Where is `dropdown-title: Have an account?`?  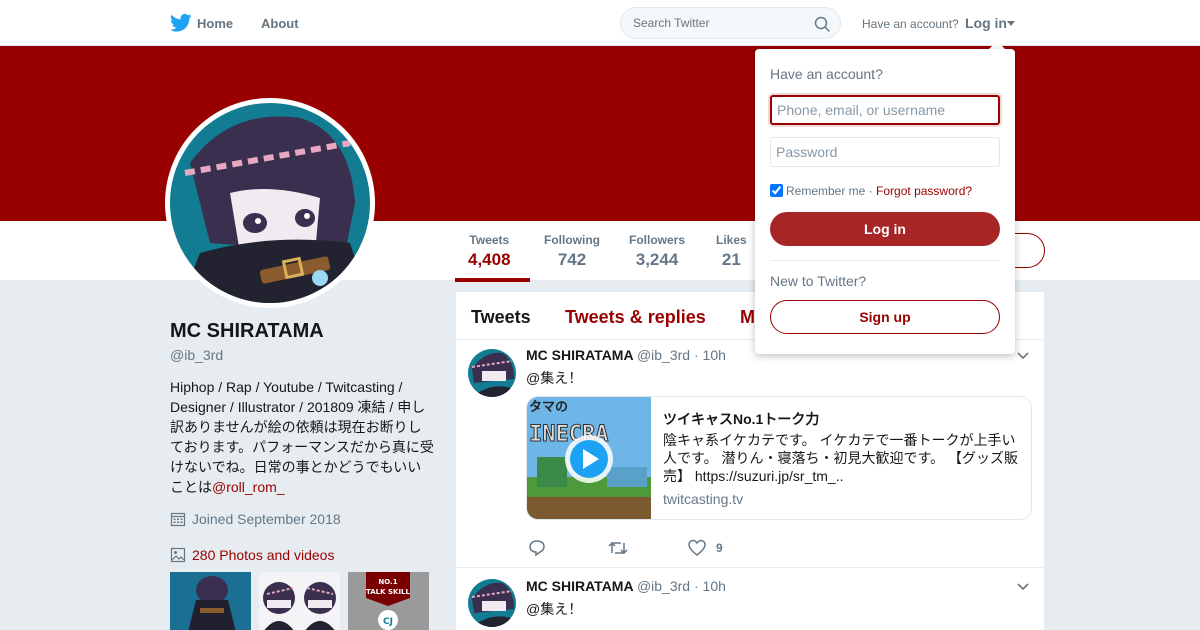
dropdown-title: Have an account? is located at coordinates (826, 74).